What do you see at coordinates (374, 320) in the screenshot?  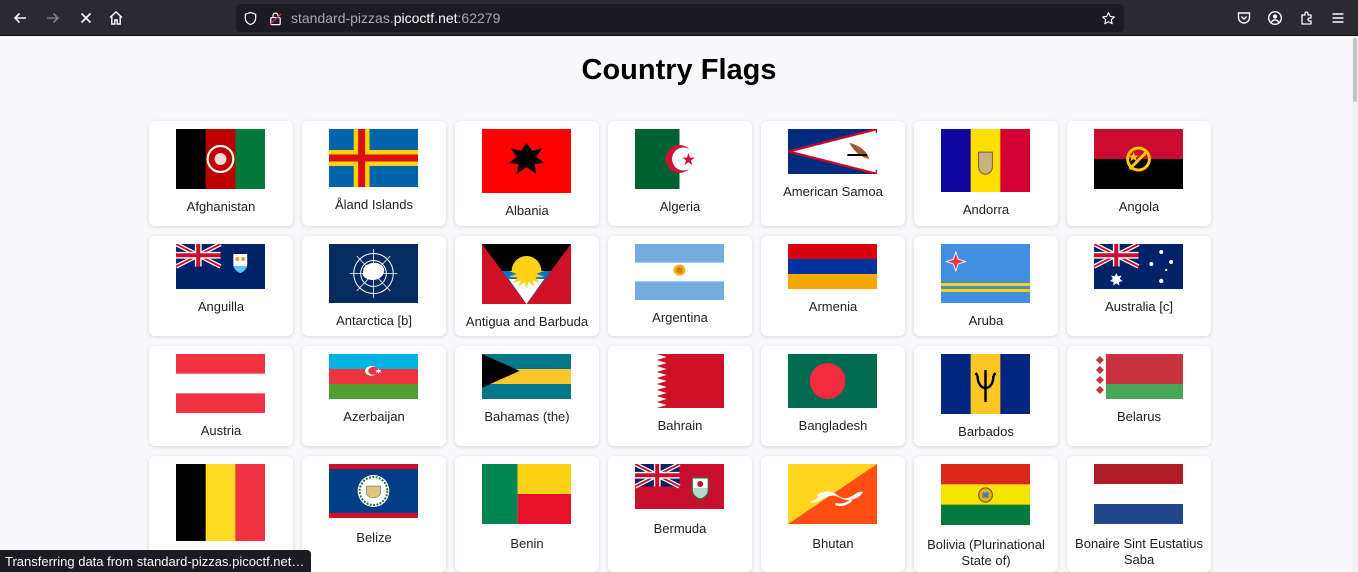 I see `country-name: Antarctica [b]` at bounding box center [374, 320].